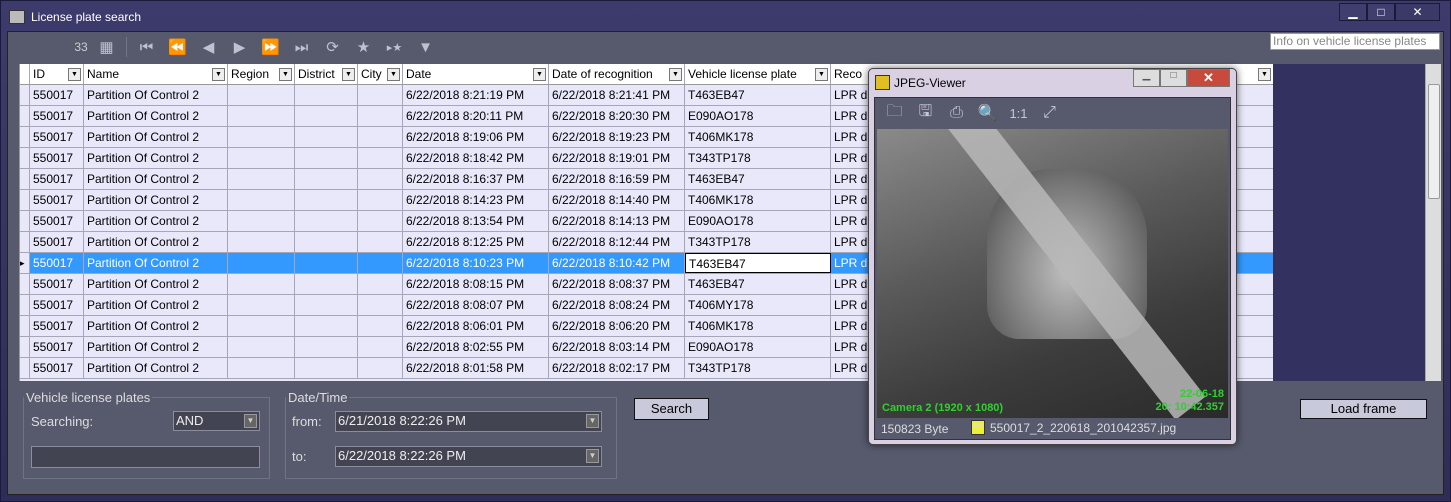 This screenshot has height=502, width=1451. What do you see at coordinates (145, 457) in the screenshot?
I see `plate-input` at bounding box center [145, 457].